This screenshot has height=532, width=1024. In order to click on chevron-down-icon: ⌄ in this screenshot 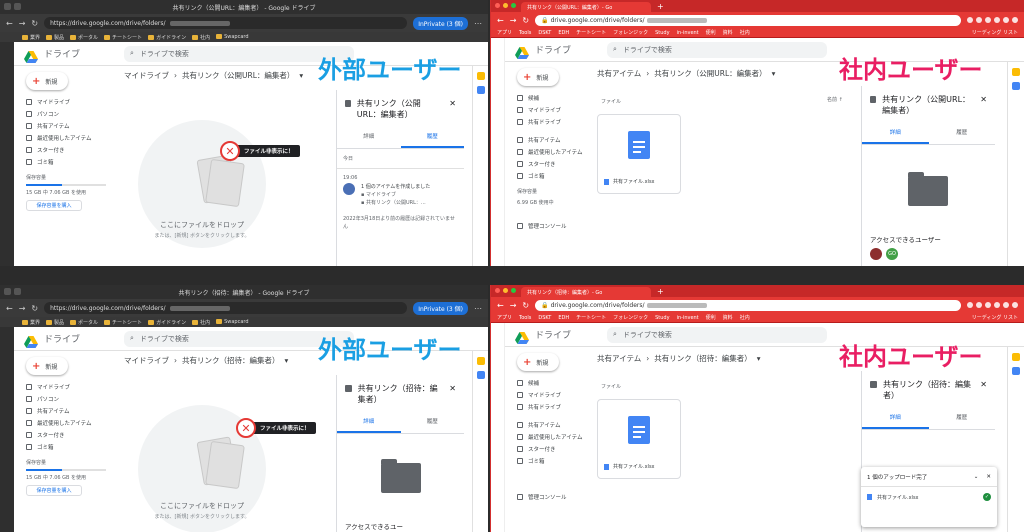, I will do `click(976, 477)`.